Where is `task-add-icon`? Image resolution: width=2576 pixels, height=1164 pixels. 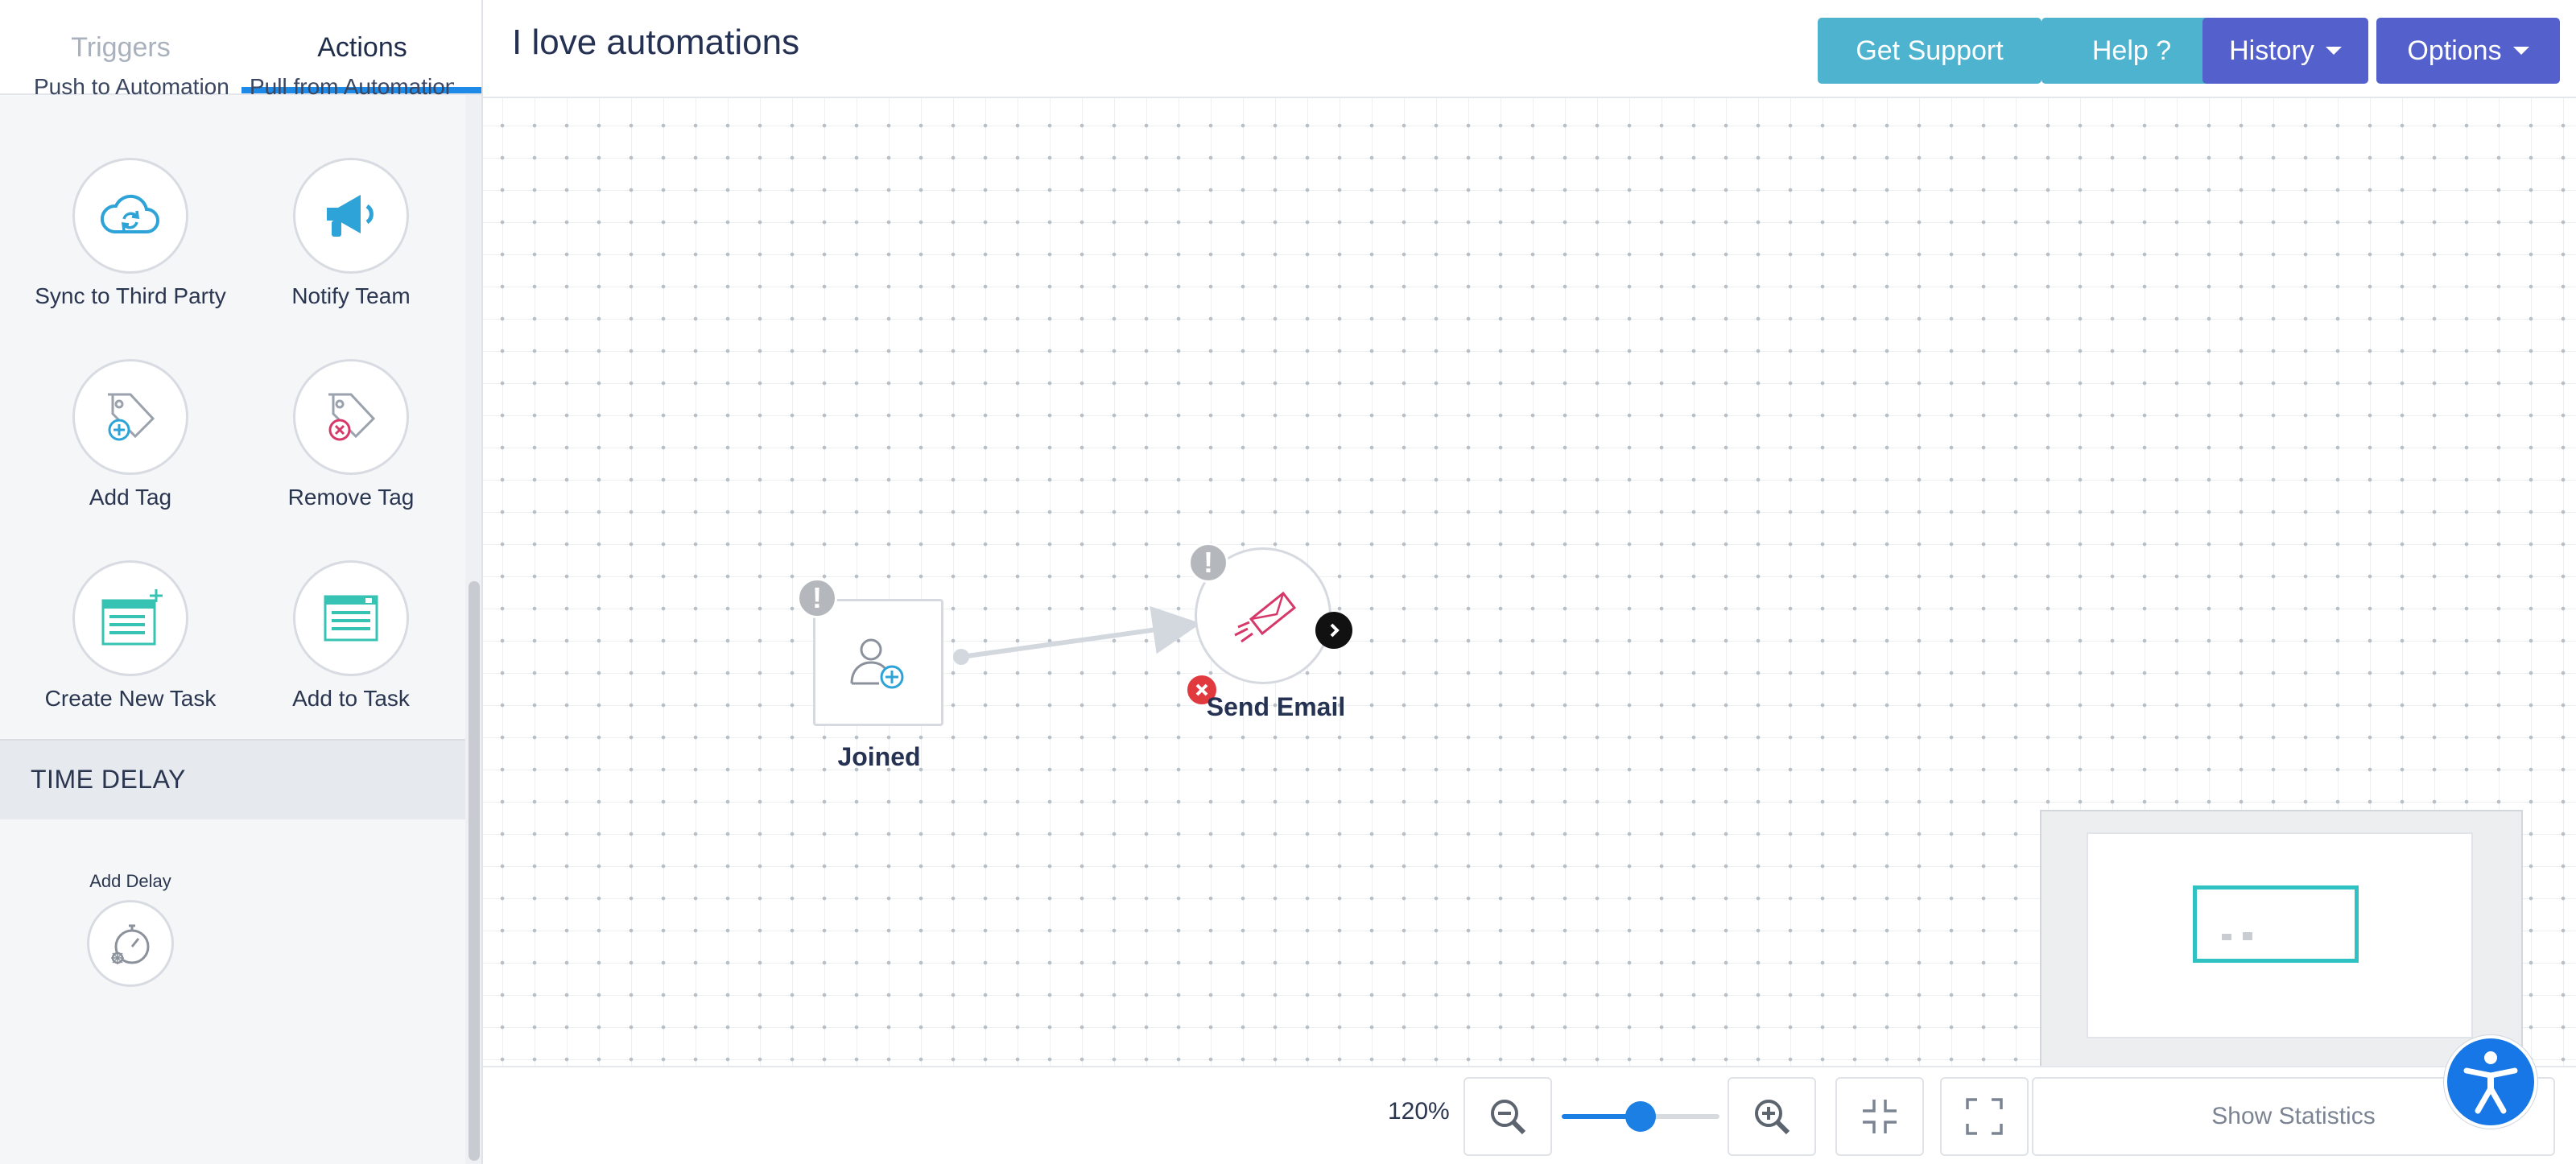
task-add-icon is located at coordinates (351, 618).